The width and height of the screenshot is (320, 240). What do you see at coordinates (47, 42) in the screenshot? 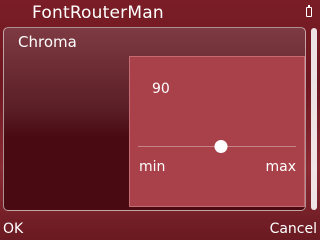
I see `panel-title: Chroma` at bounding box center [47, 42].